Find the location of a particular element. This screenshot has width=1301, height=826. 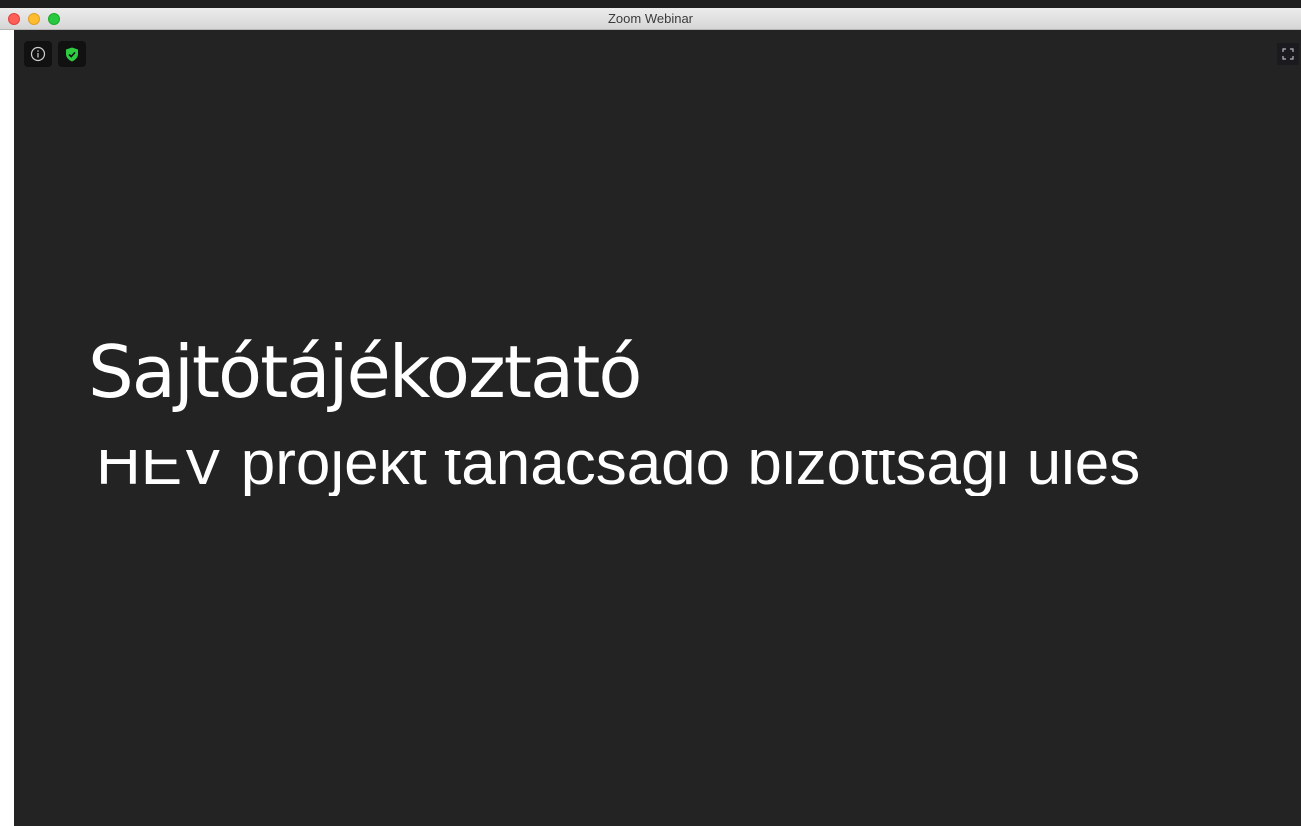

fullscreen-button is located at coordinates (1288, 54).